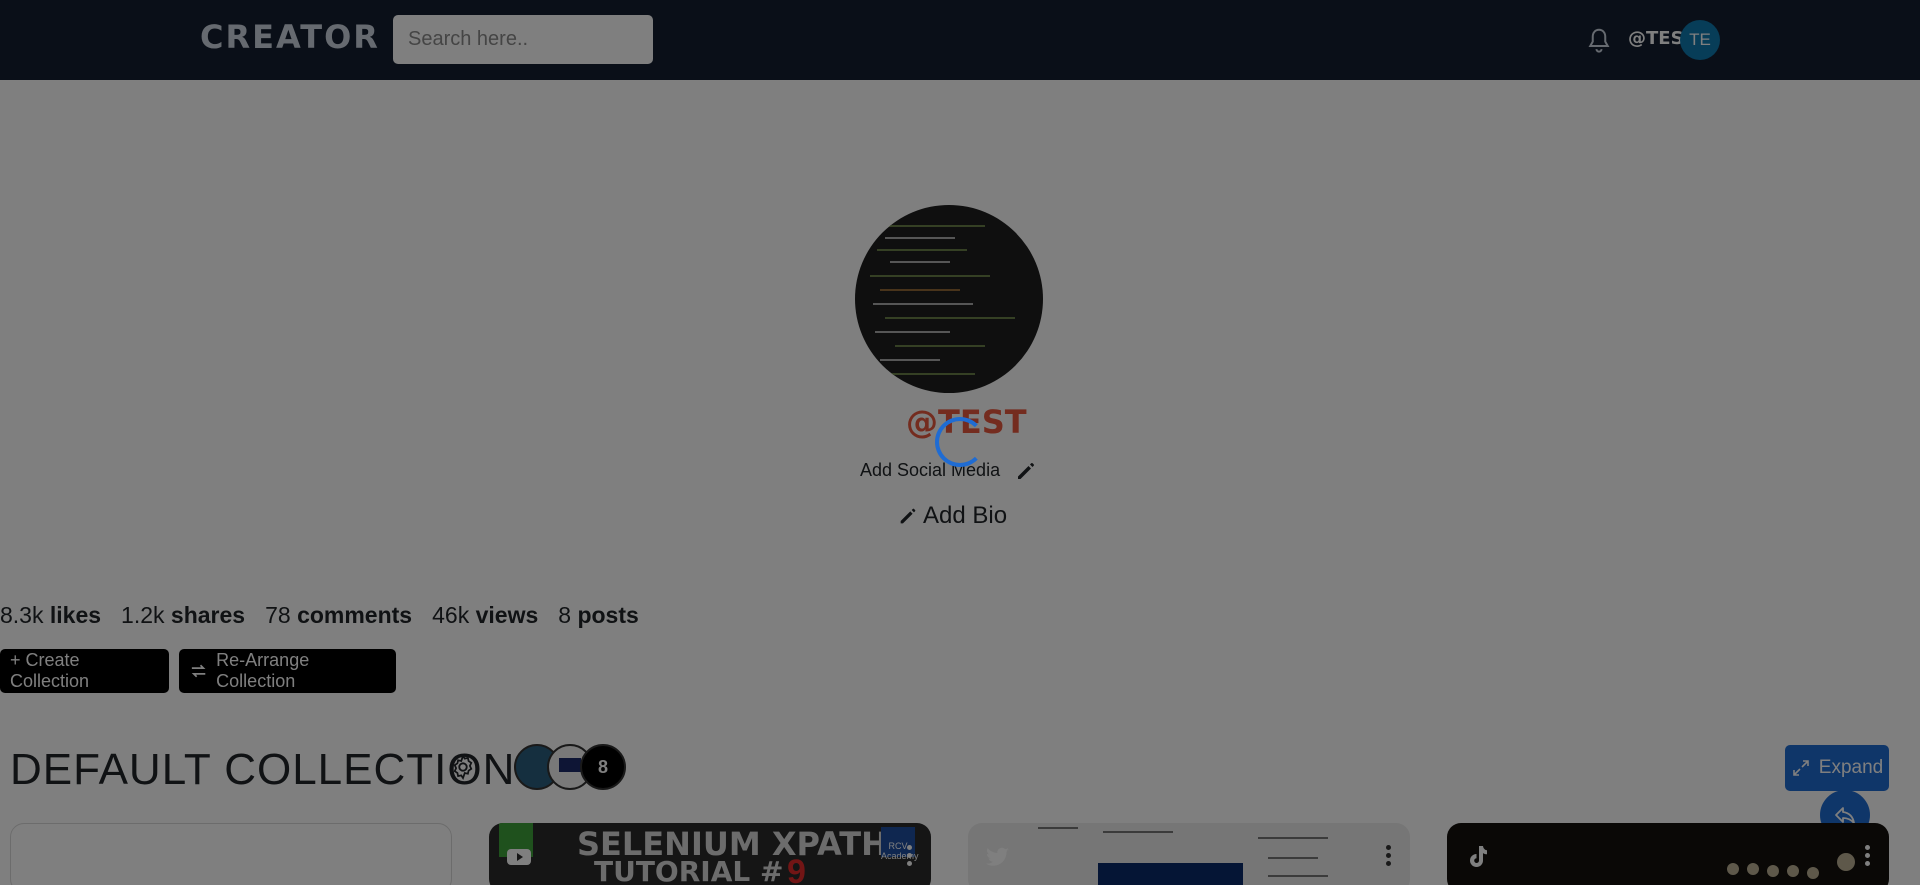 This screenshot has height=885, width=1920. I want to click on top-navbar: CREATOR @TEST TE, so click(960, 40).